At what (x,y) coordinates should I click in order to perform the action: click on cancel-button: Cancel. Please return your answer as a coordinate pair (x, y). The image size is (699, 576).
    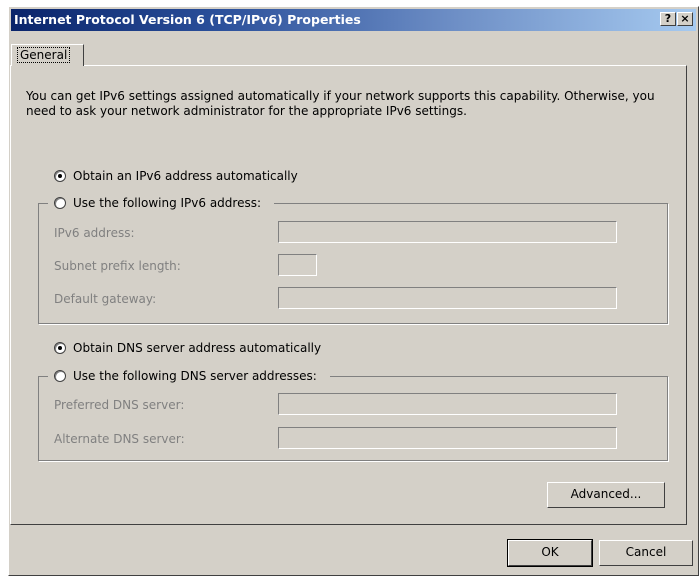
    Looking at the image, I should click on (646, 553).